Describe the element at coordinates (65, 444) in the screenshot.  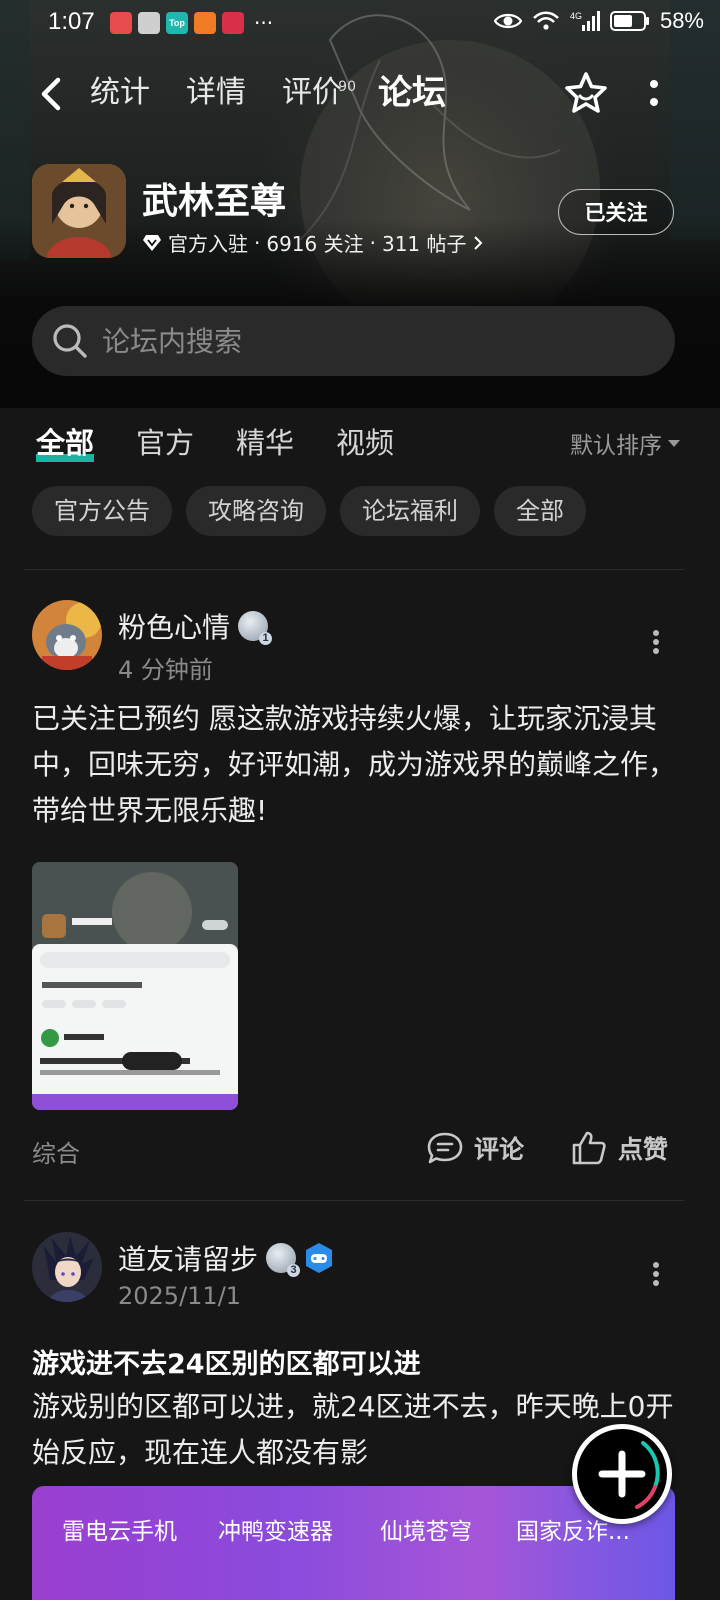
I see `tab-all: 全部` at that location.